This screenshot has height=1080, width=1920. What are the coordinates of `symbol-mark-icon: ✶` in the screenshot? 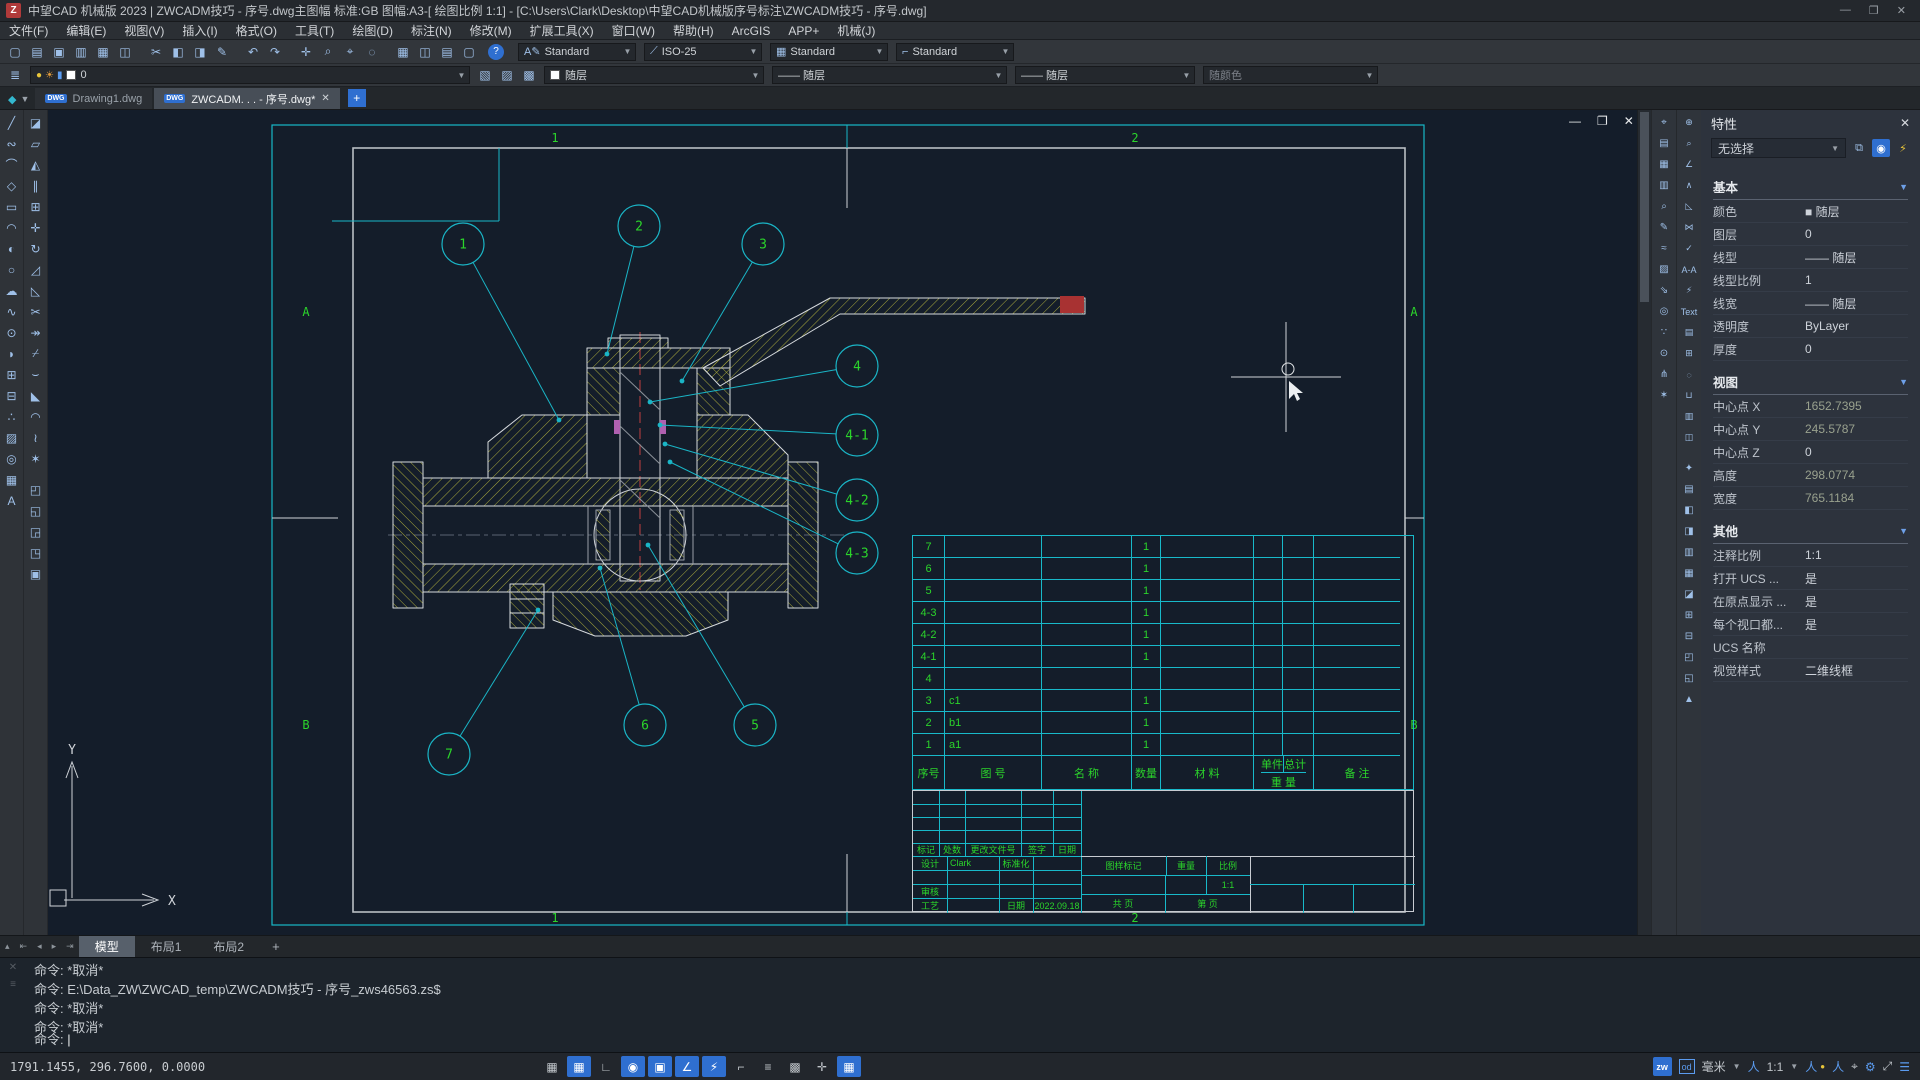 It's located at (1664, 395).